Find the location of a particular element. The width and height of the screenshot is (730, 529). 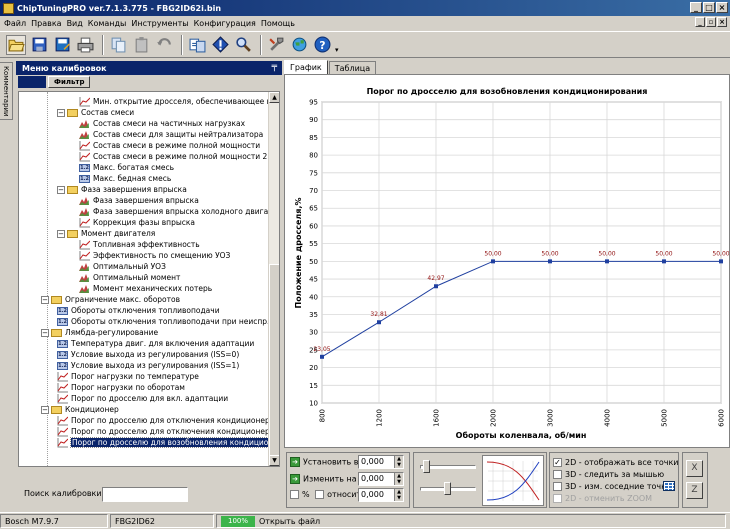

tree-scrollbar: ▲ ▼ is located at coordinates (273, 279).